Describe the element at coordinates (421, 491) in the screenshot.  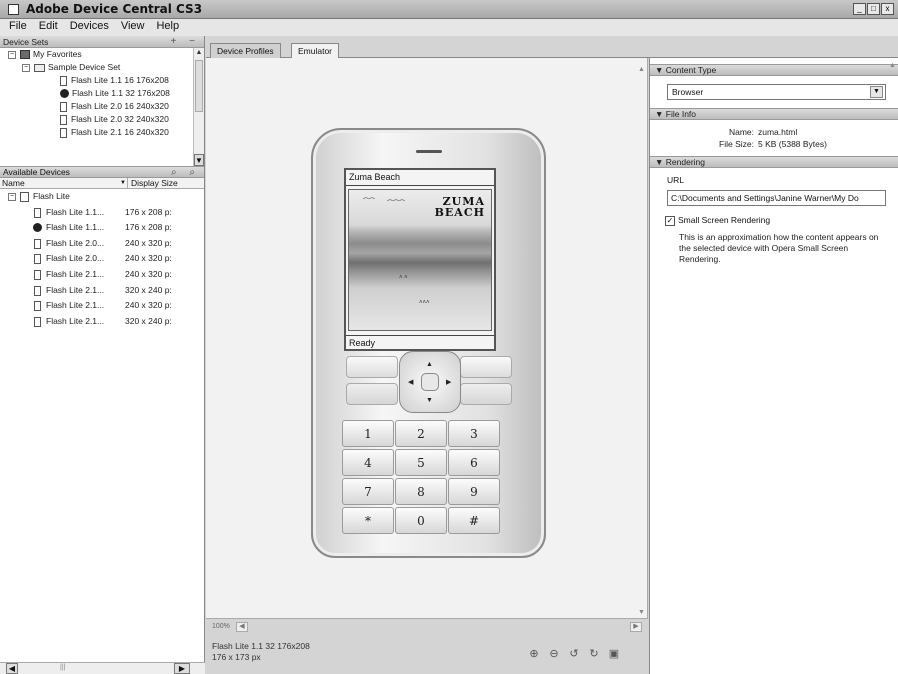
I see `key-8: 8` at that location.